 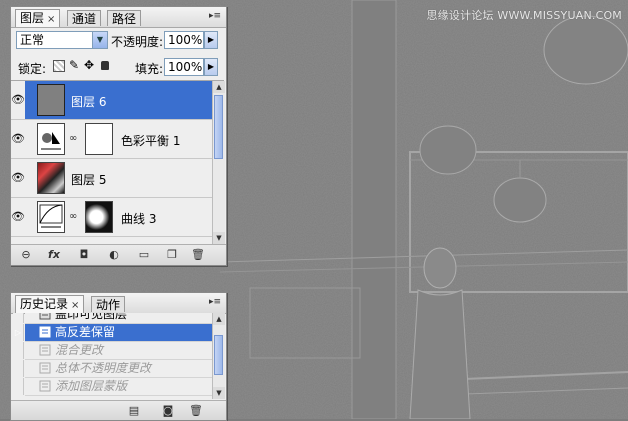 What do you see at coordinates (118, 410) in the screenshot?
I see `history-footer: ▤ ◙ 🗑` at bounding box center [118, 410].